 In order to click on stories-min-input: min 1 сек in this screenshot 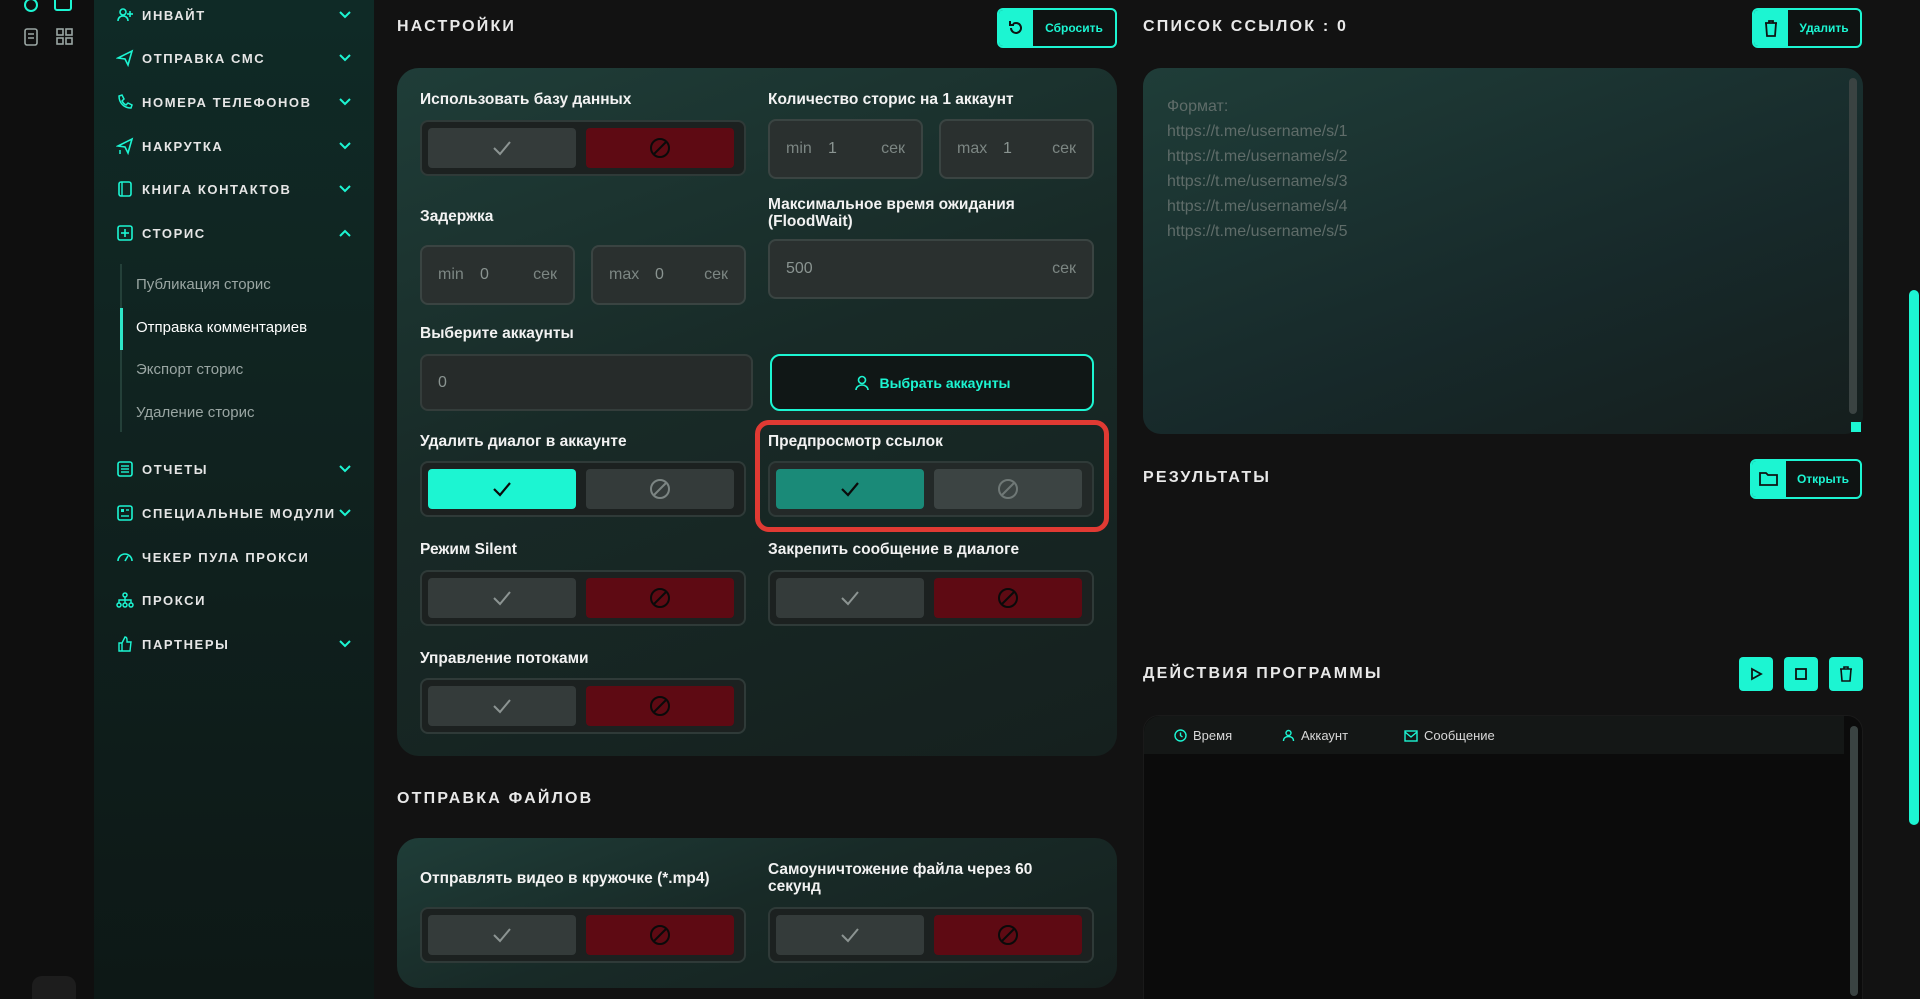, I will do `click(845, 149)`.